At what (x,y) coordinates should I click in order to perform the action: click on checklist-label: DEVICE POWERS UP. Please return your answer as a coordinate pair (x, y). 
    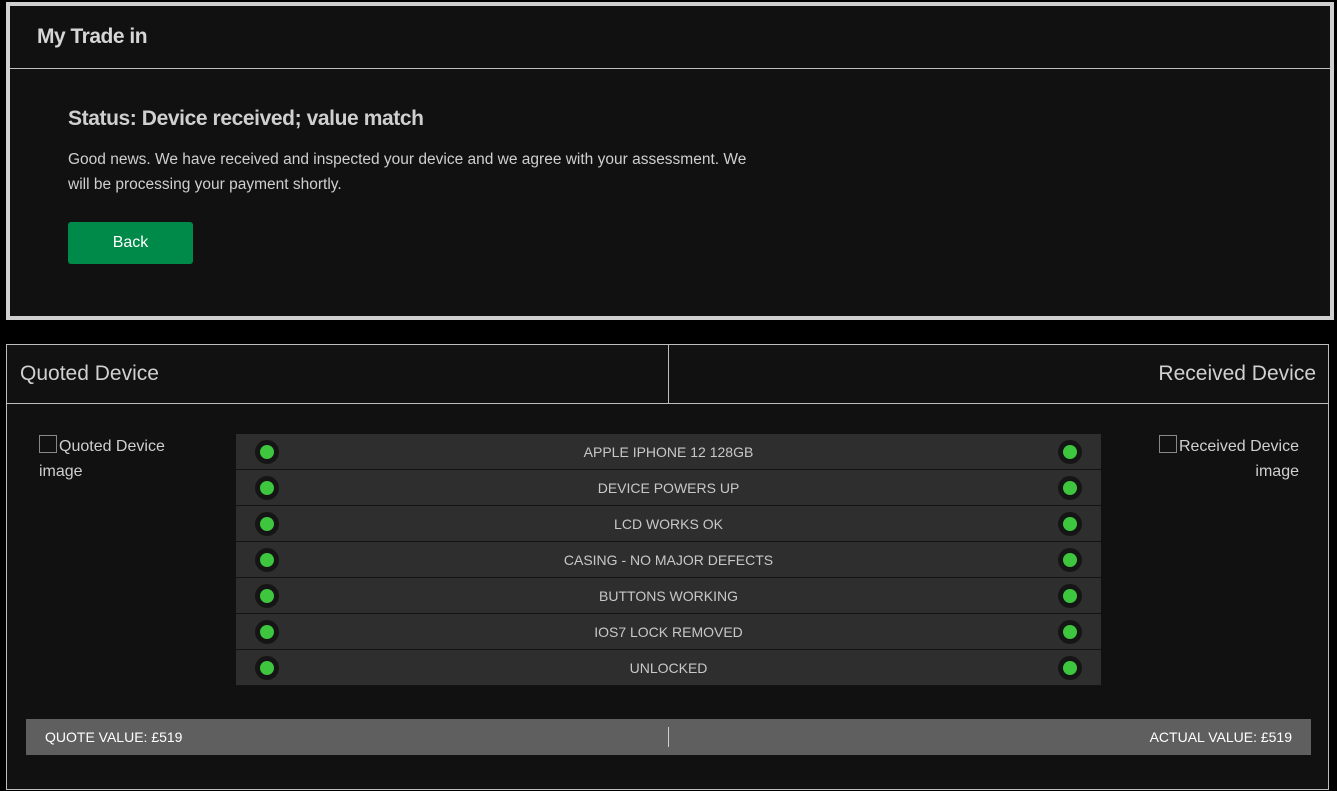
    Looking at the image, I should click on (668, 487).